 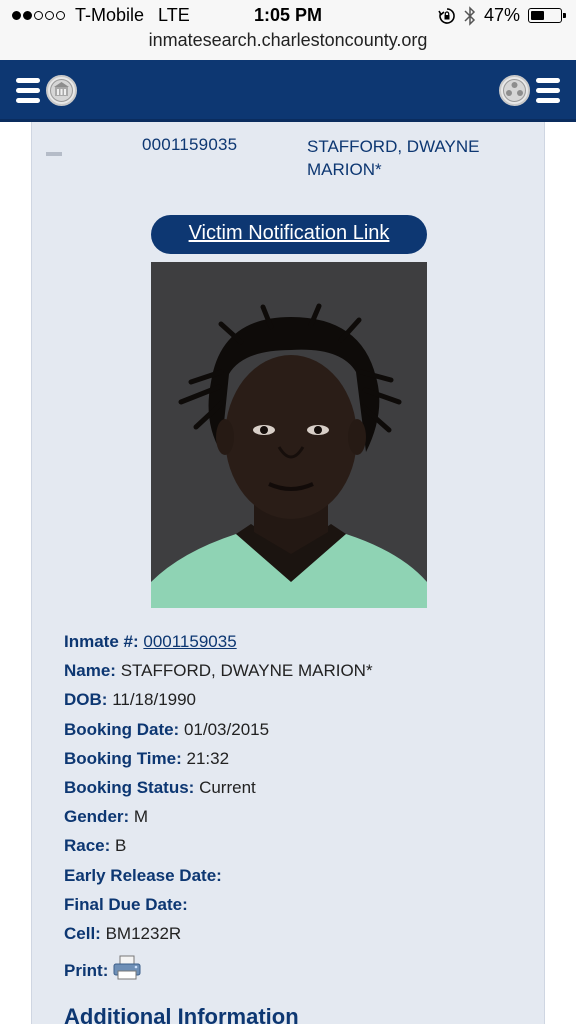 What do you see at coordinates (129, 787) in the screenshot?
I see `detail-label: Booking Status:` at bounding box center [129, 787].